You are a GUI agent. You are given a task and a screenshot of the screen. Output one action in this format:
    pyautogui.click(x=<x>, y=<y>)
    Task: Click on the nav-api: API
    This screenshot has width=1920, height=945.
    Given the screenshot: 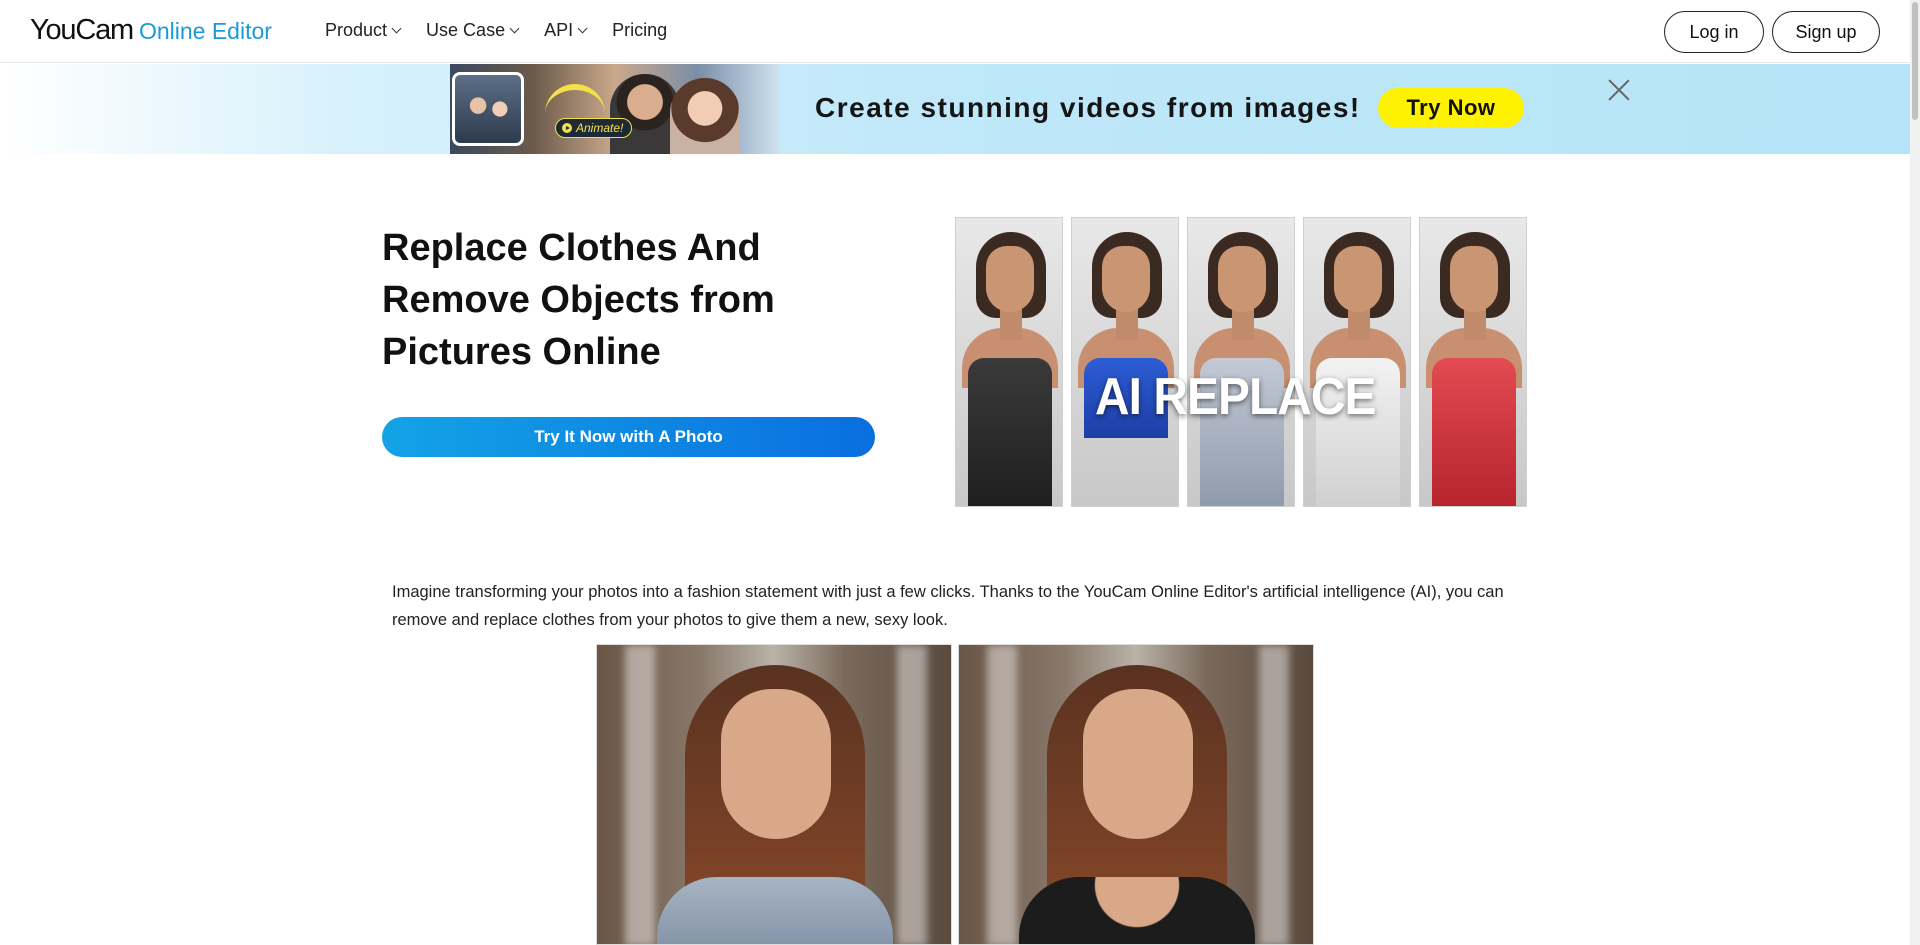 What is the action you would take?
    pyautogui.click(x=566, y=30)
    